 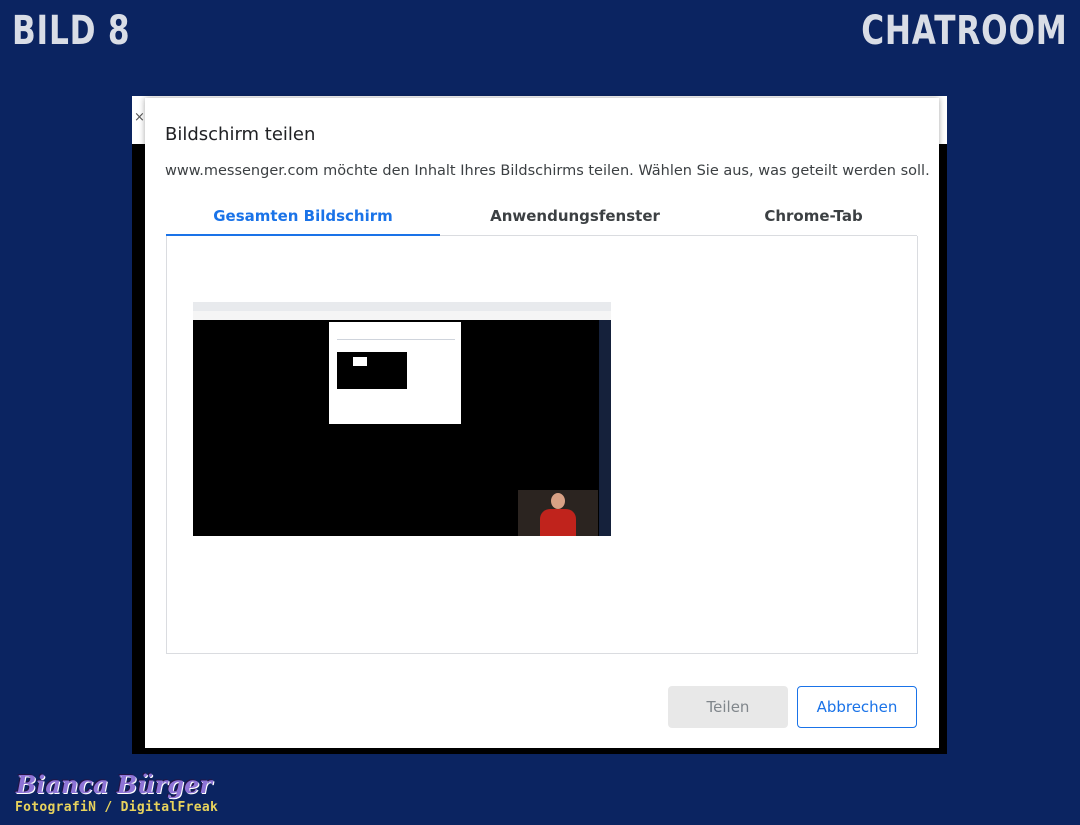 I want to click on close-icon: ×, so click(x=139, y=117).